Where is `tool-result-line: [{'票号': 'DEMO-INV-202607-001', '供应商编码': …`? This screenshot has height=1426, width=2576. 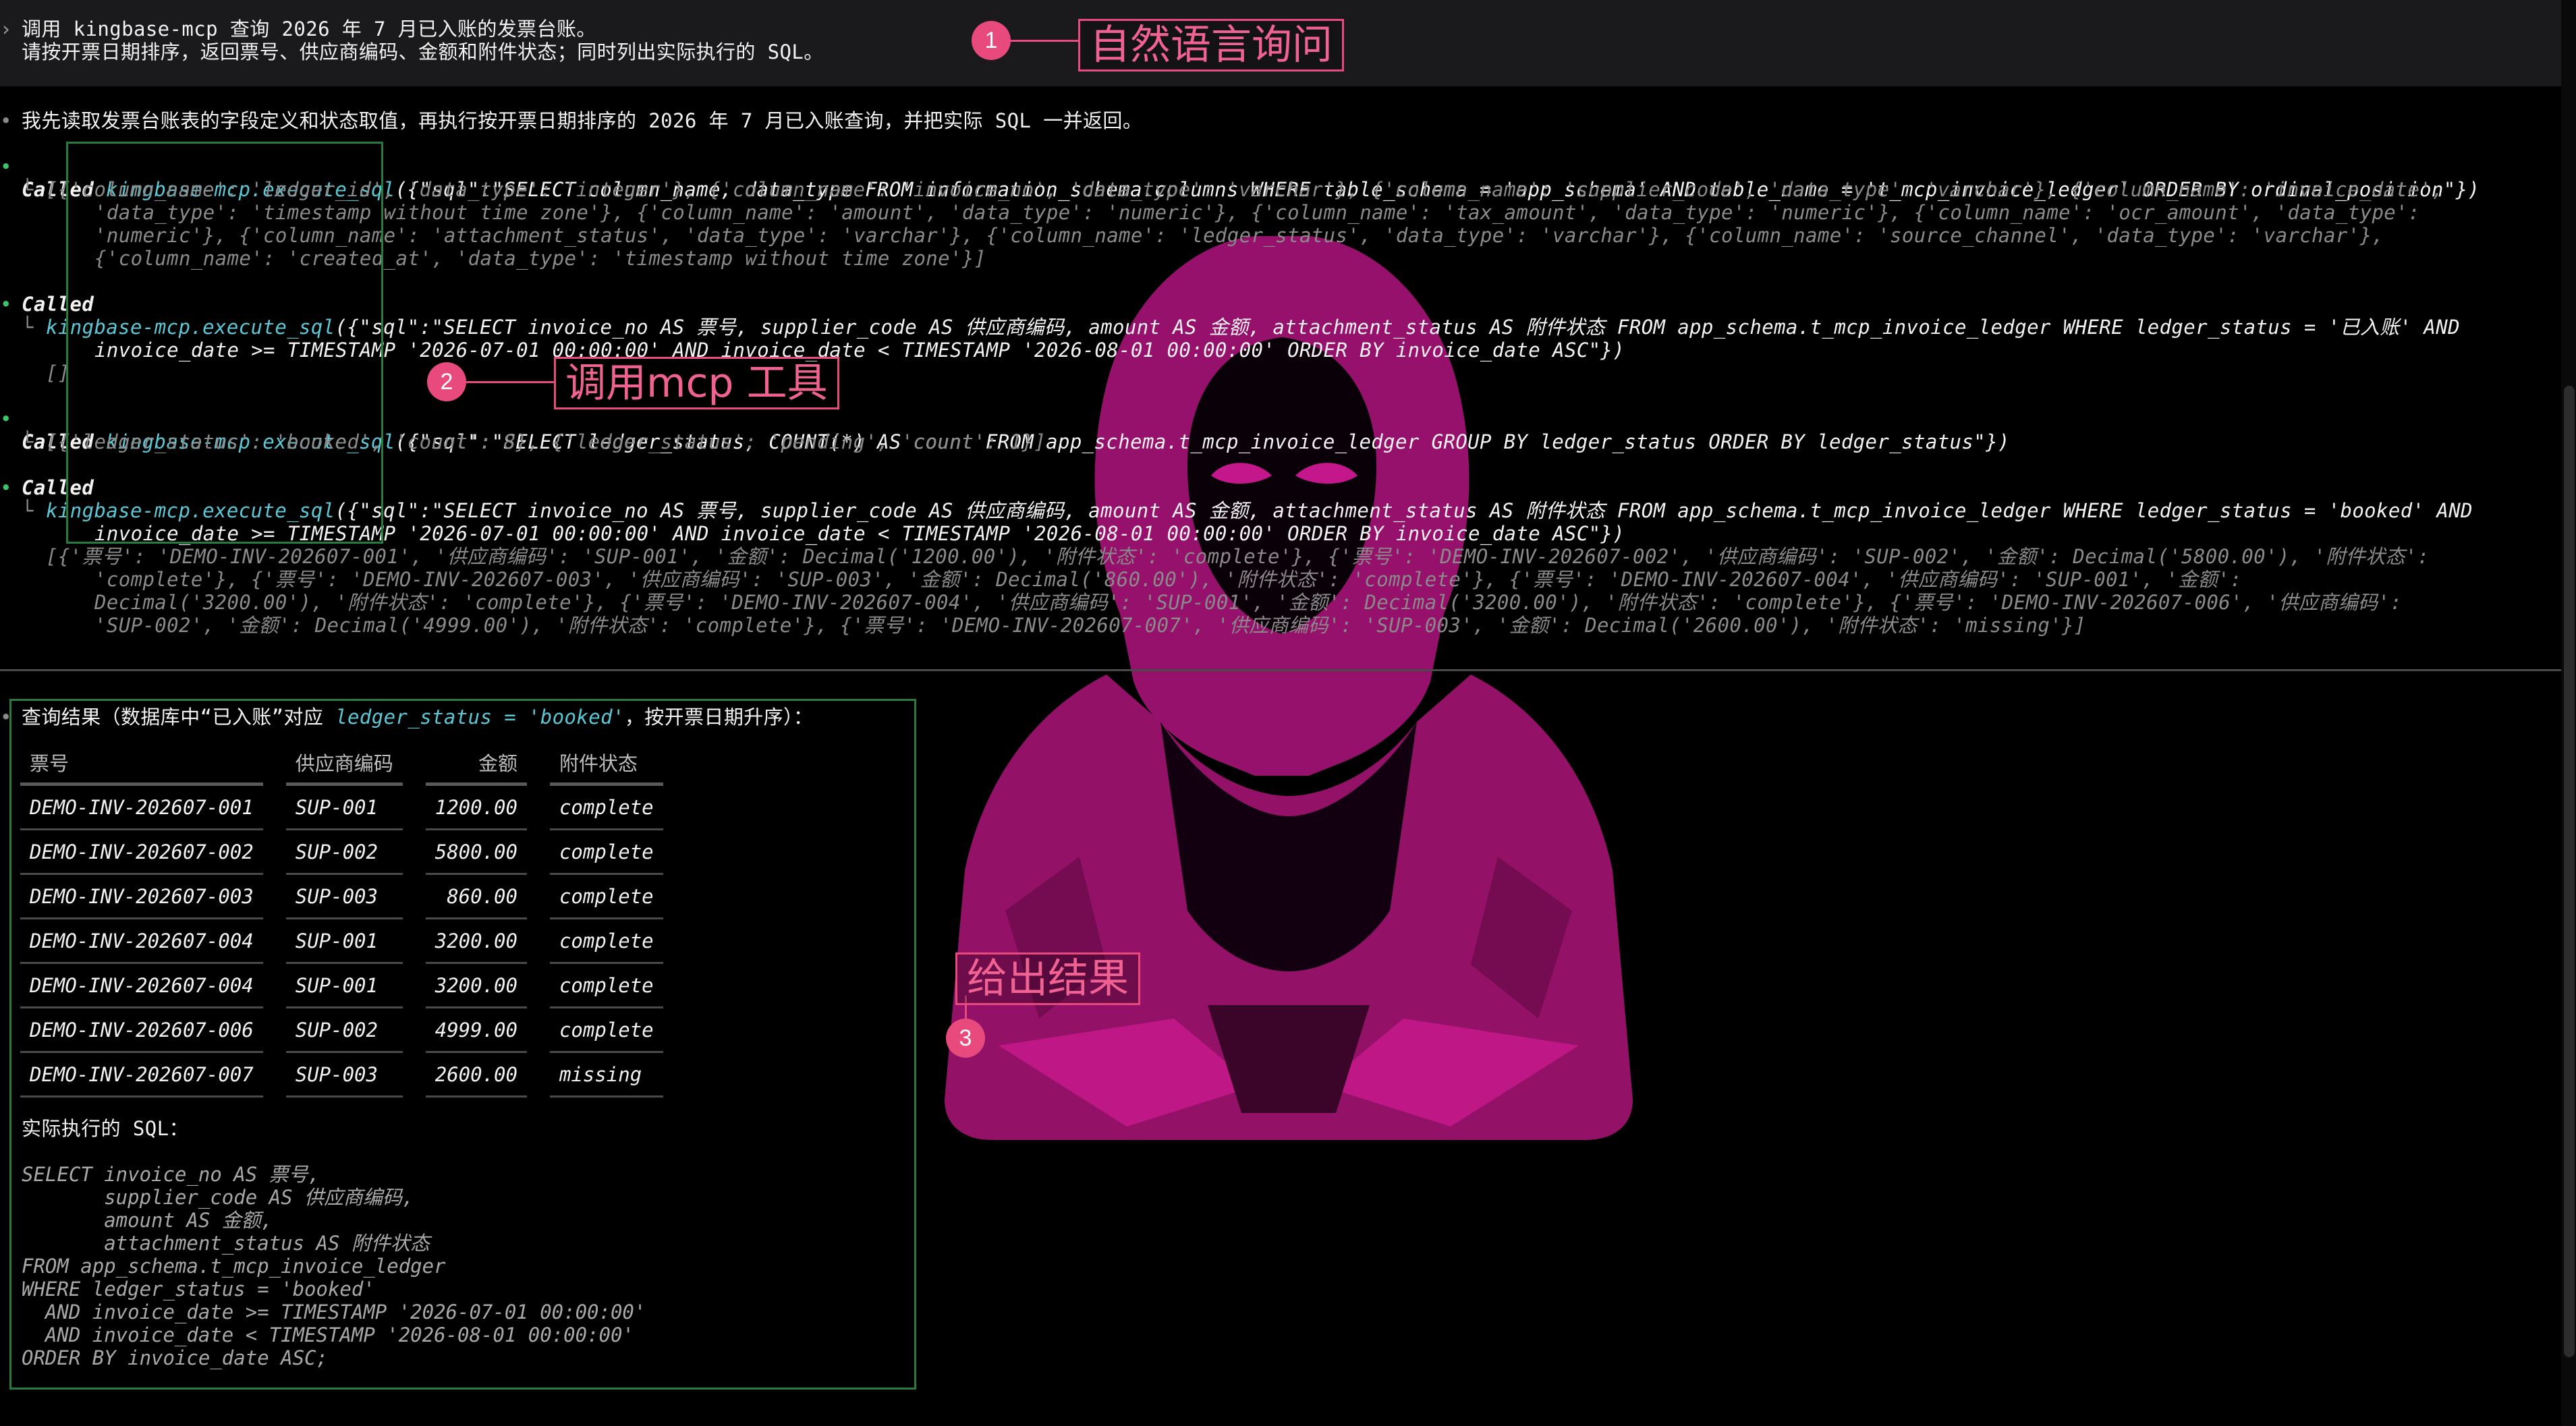
tool-result-line: [{'票号': 'DEMO-INV-202607-001', '供应商编码': … is located at coordinates (1238, 557).